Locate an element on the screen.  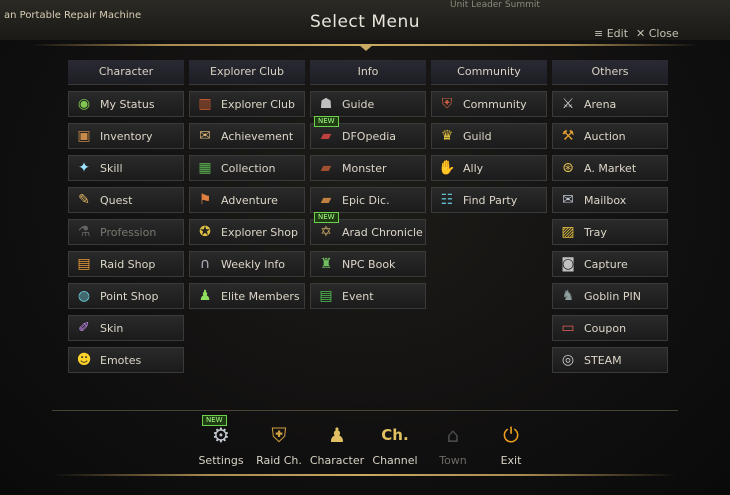
menu-item-a-market: ⊛ A. Market is located at coordinates (610, 168).